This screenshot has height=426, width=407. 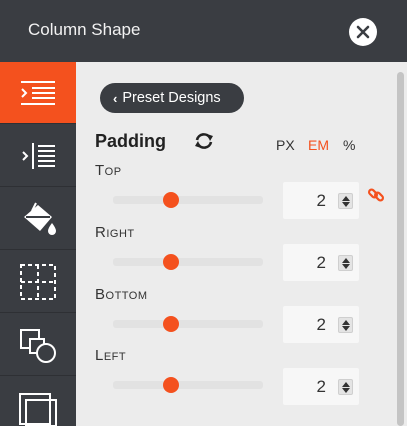 I want to click on unit-em: EM, so click(x=318, y=145).